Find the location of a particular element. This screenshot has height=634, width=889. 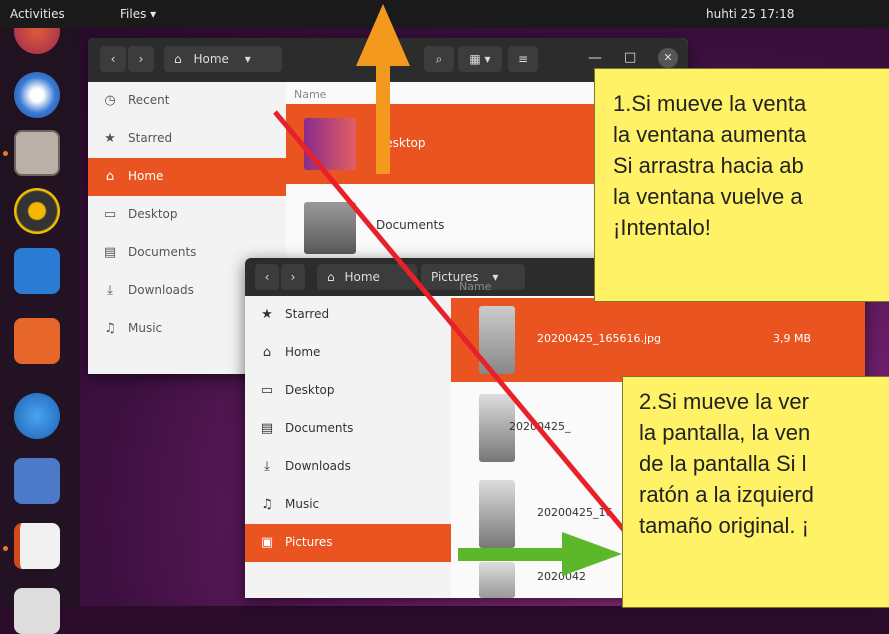

clock: huhti 25 17:18 is located at coordinates (750, 14).